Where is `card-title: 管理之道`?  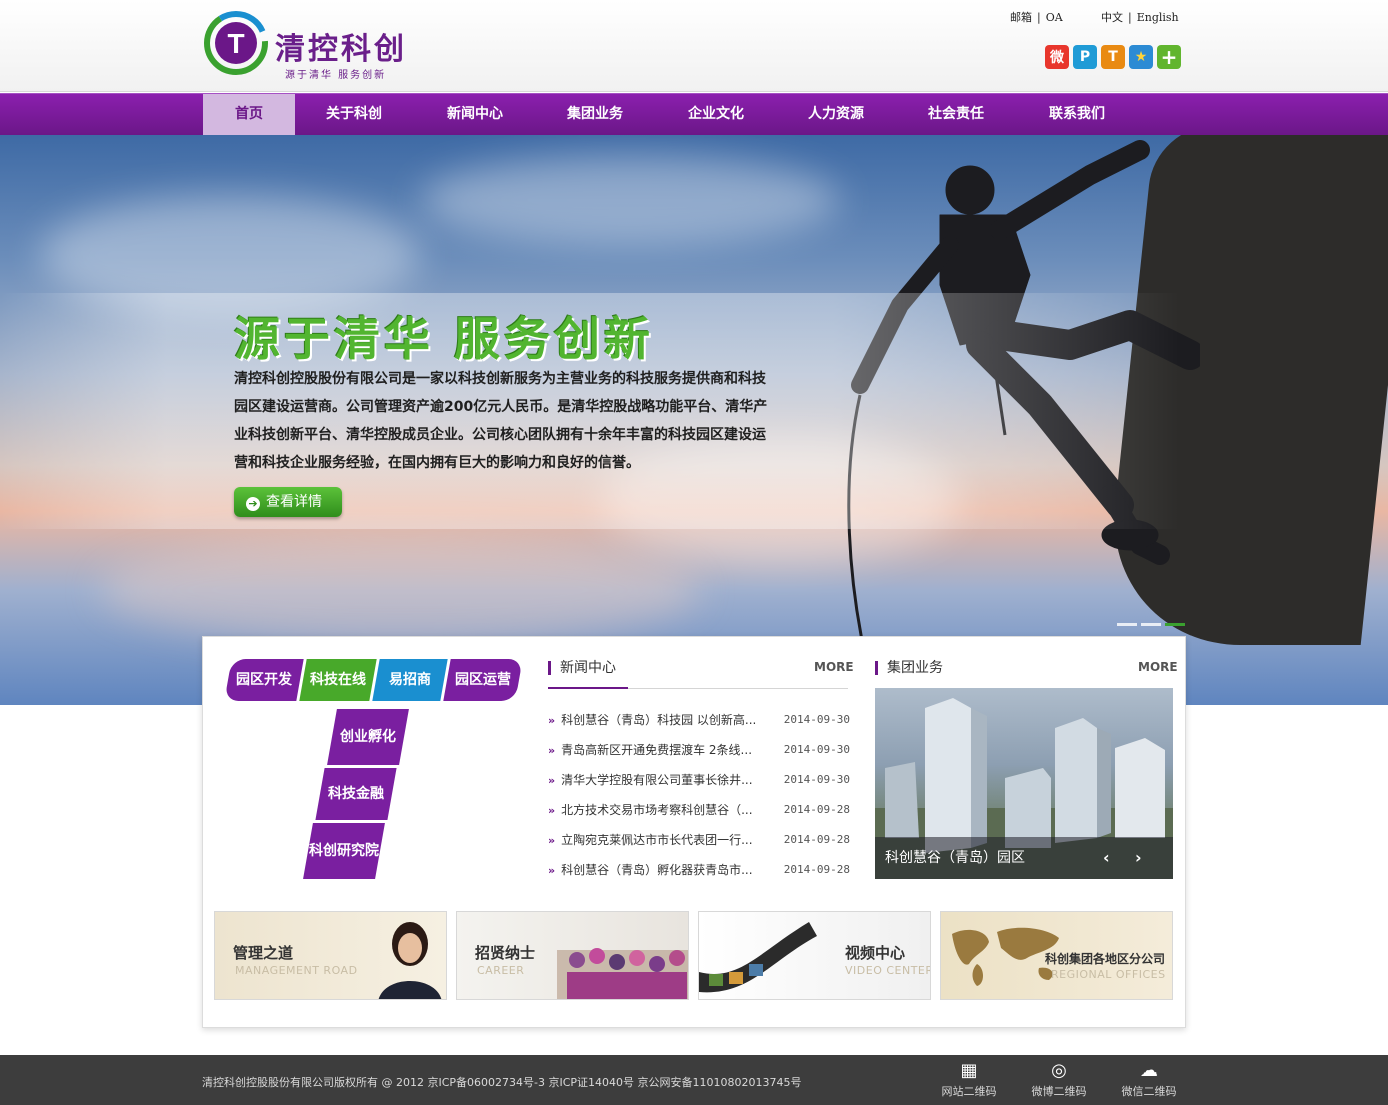
card-title: 管理之道 is located at coordinates (263, 953).